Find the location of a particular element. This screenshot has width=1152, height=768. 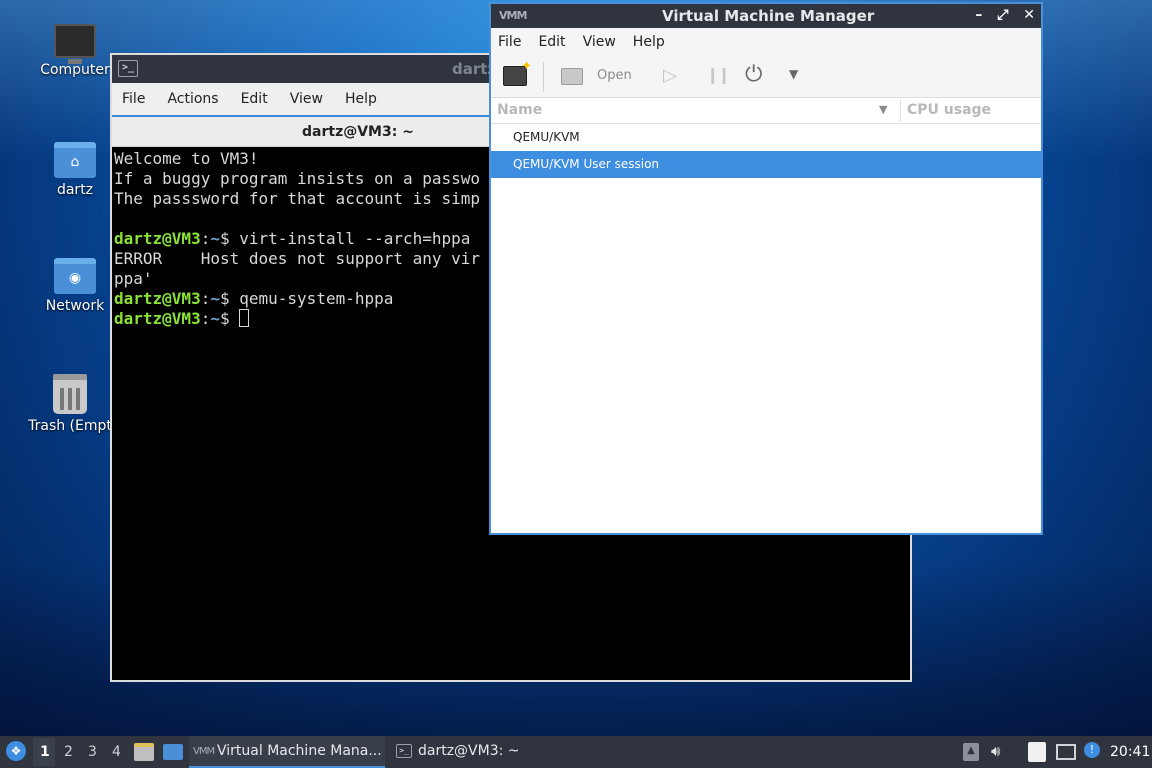

workspace-3: 3 is located at coordinates (92, 752).